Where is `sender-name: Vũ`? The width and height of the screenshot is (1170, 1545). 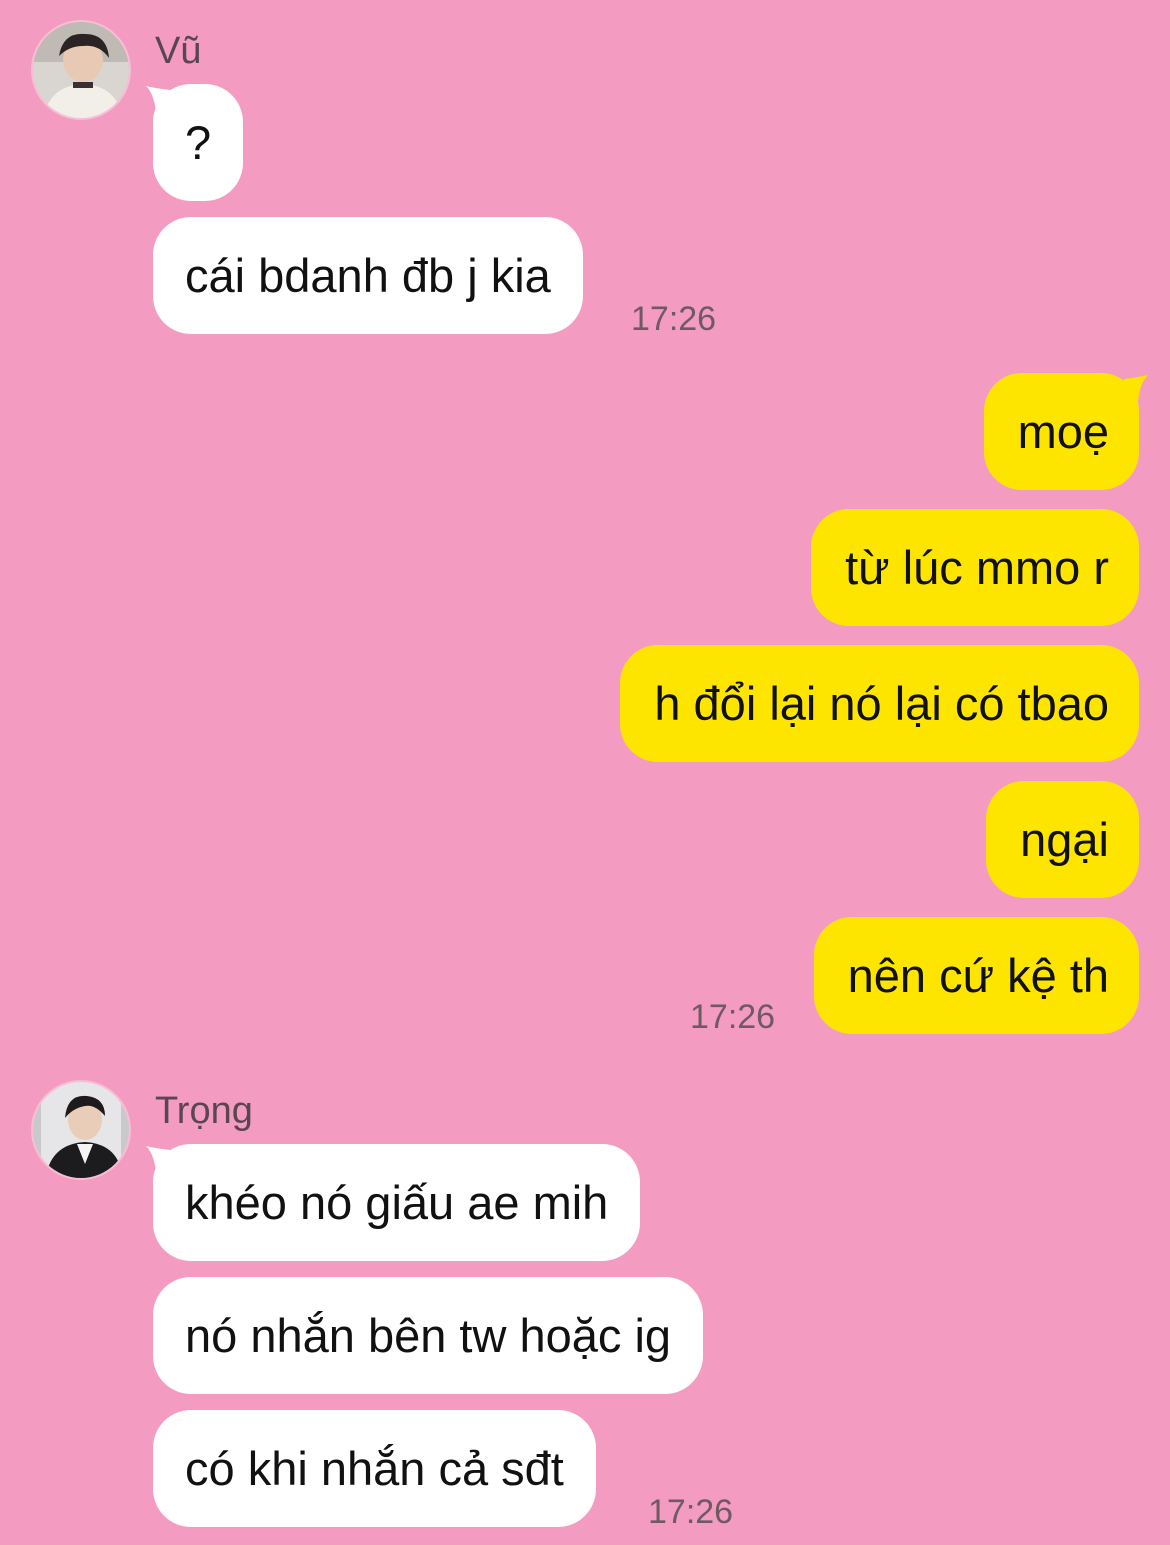
sender-name: Vũ is located at coordinates (178, 51).